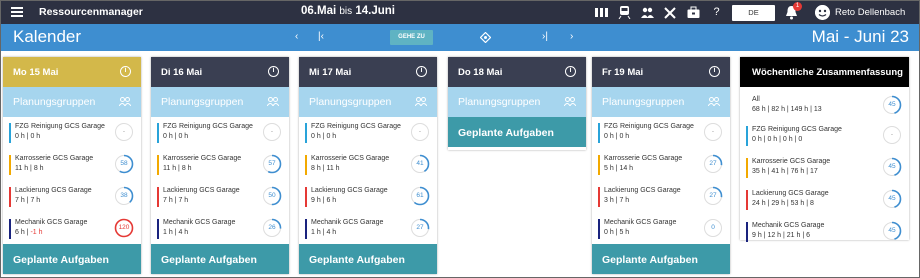  What do you see at coordinates (411, 37) in the screenshot?
I see `goto-button: GEHE ZU` at bounding box center [411, 37].